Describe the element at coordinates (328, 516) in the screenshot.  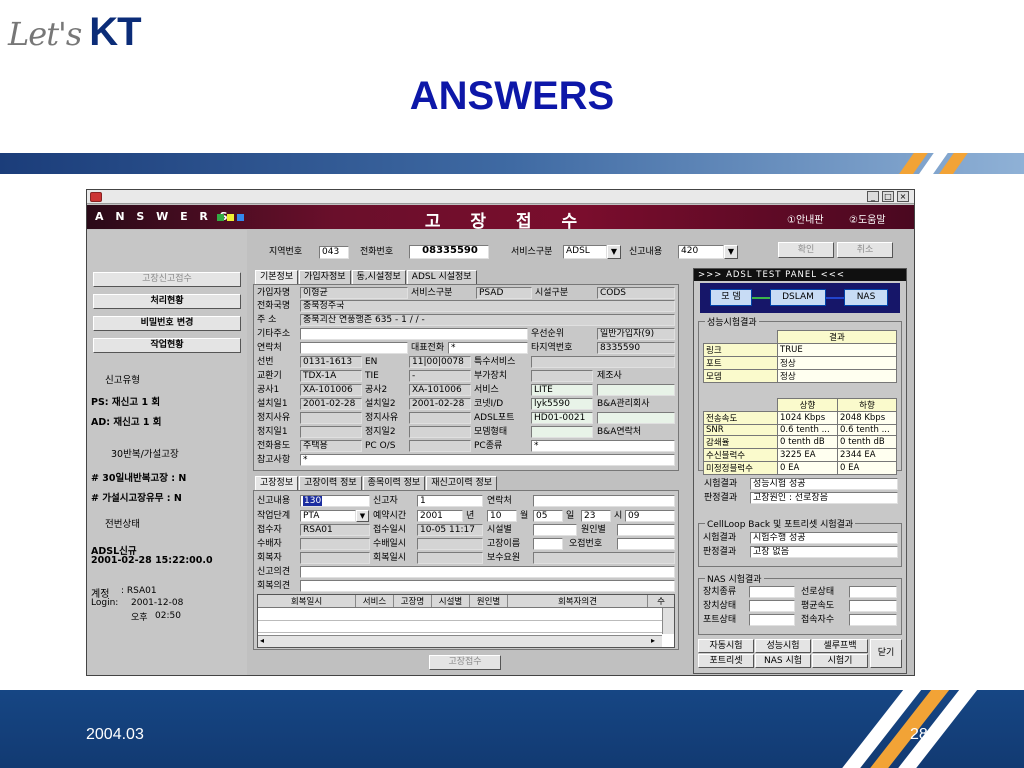
I see `work-stage-select: PTA` at that location.